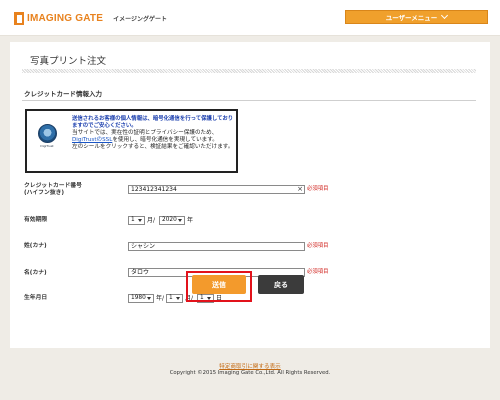 The width and height of the screenshot is (500, 400). What do you see at coordinates (165, 140) in the screenshot?
I see `notice-ssl-post: を使用し、暗号化通信を実現しています。` at bounding box center [165, 140].